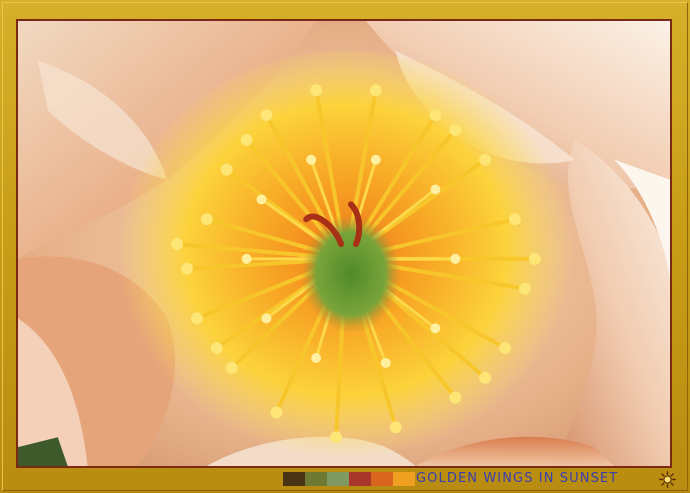  Describe the element at coordinates (667, 479) in the screenshot. I see `sun-icon` at that location.